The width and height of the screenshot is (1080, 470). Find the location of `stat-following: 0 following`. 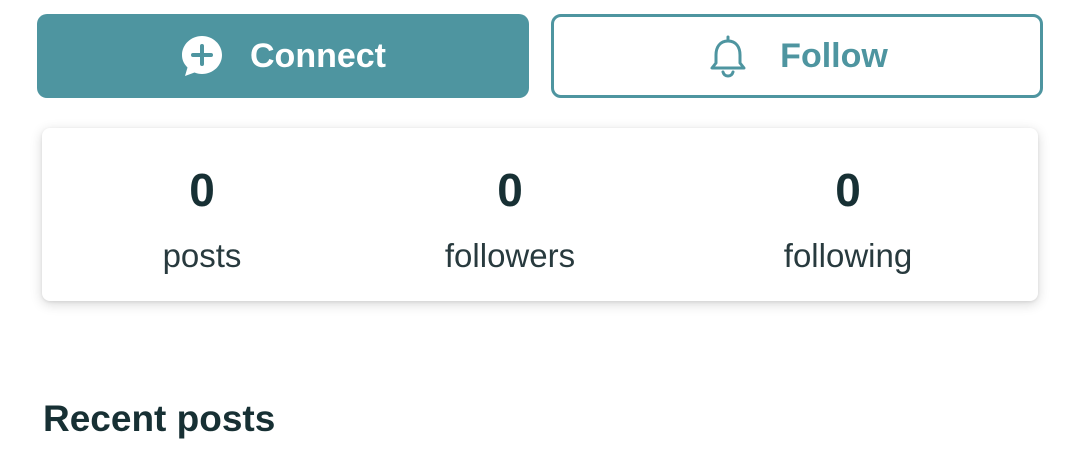

stat-following: 0 following is located at coordinates (848, 214).